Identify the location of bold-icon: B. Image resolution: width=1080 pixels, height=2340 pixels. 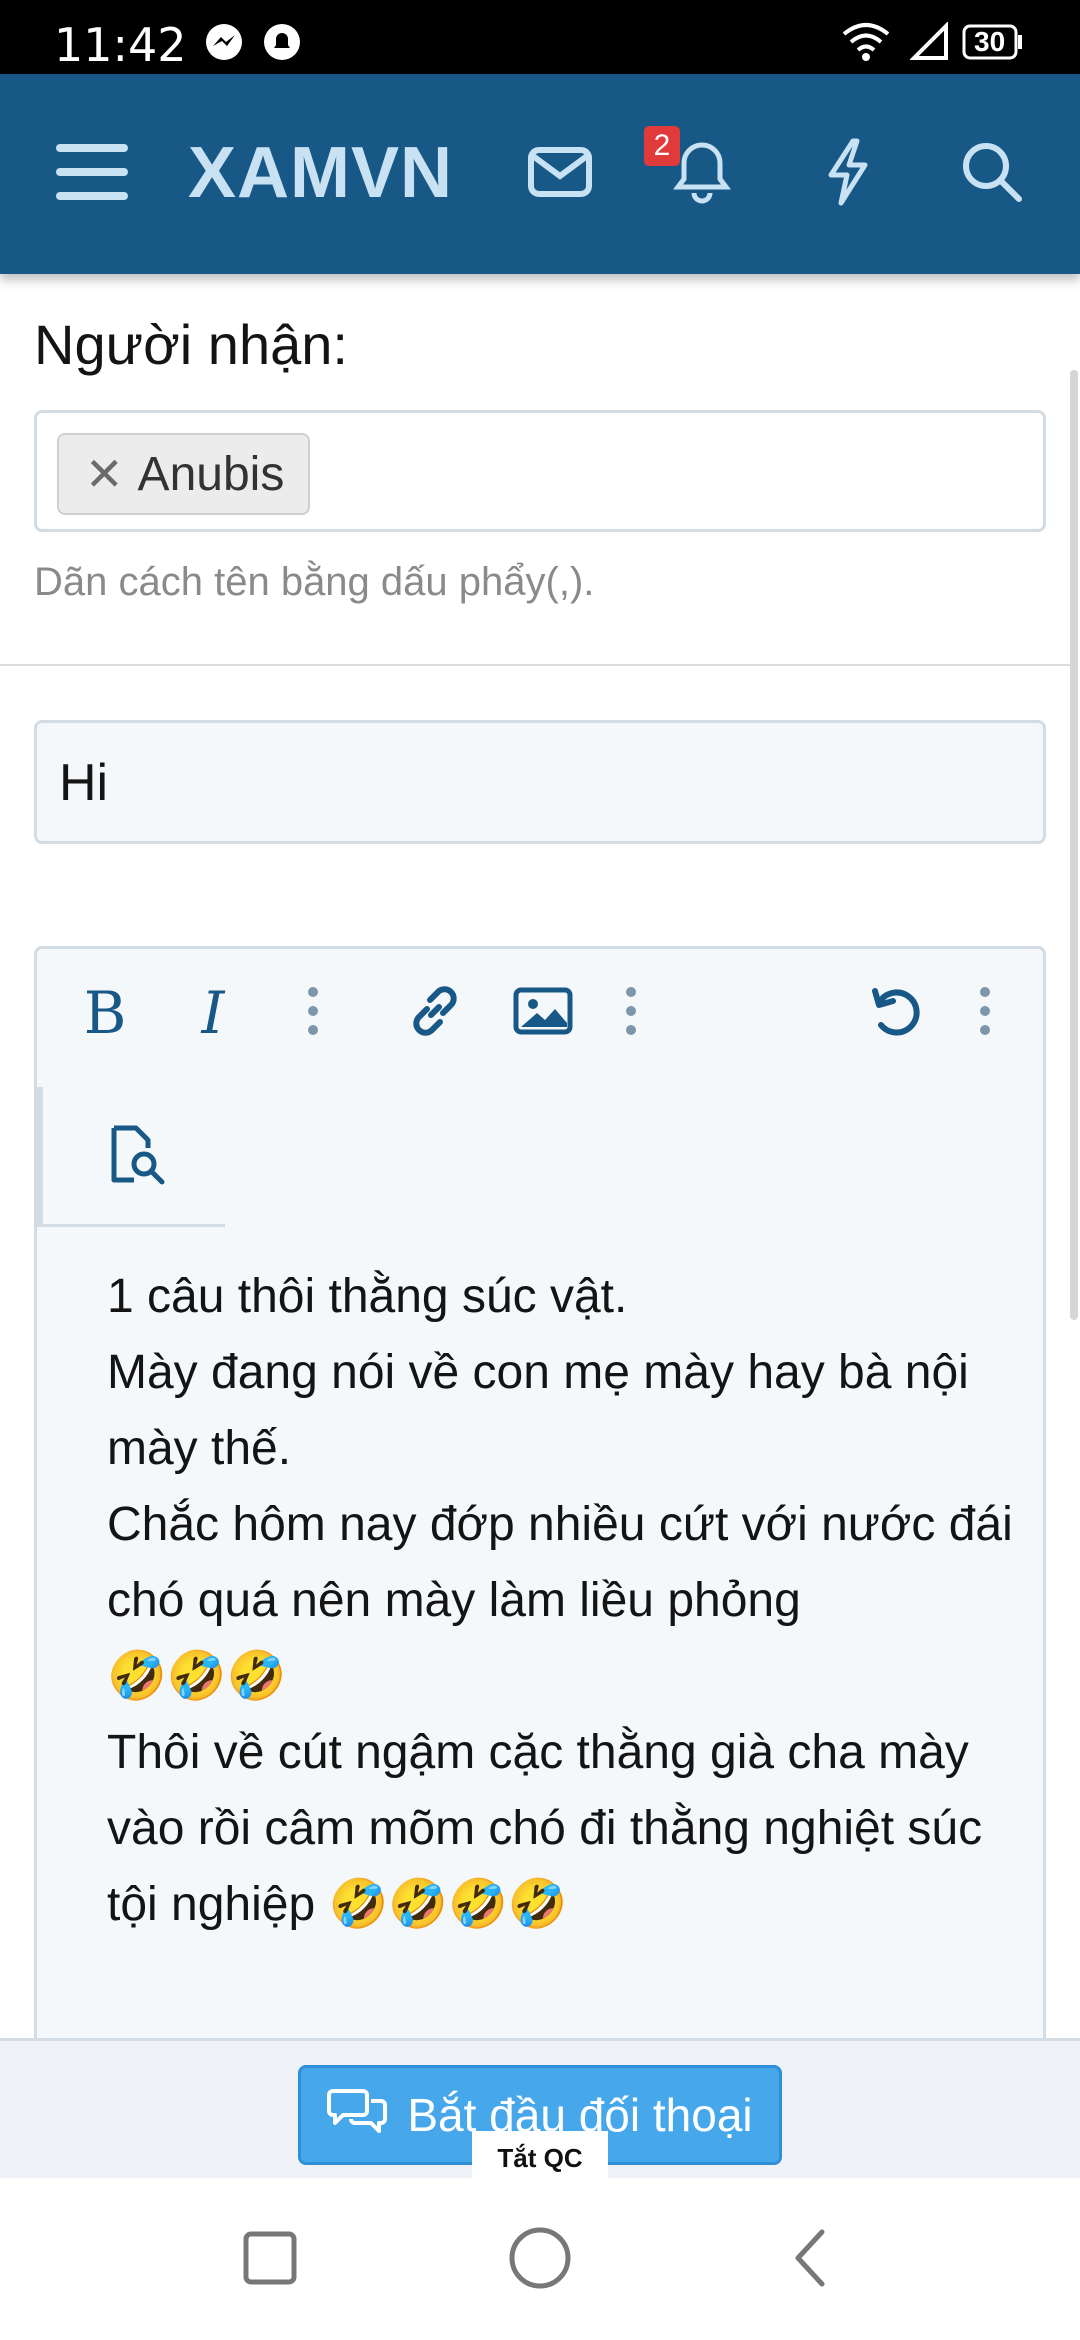
(105, 1013).